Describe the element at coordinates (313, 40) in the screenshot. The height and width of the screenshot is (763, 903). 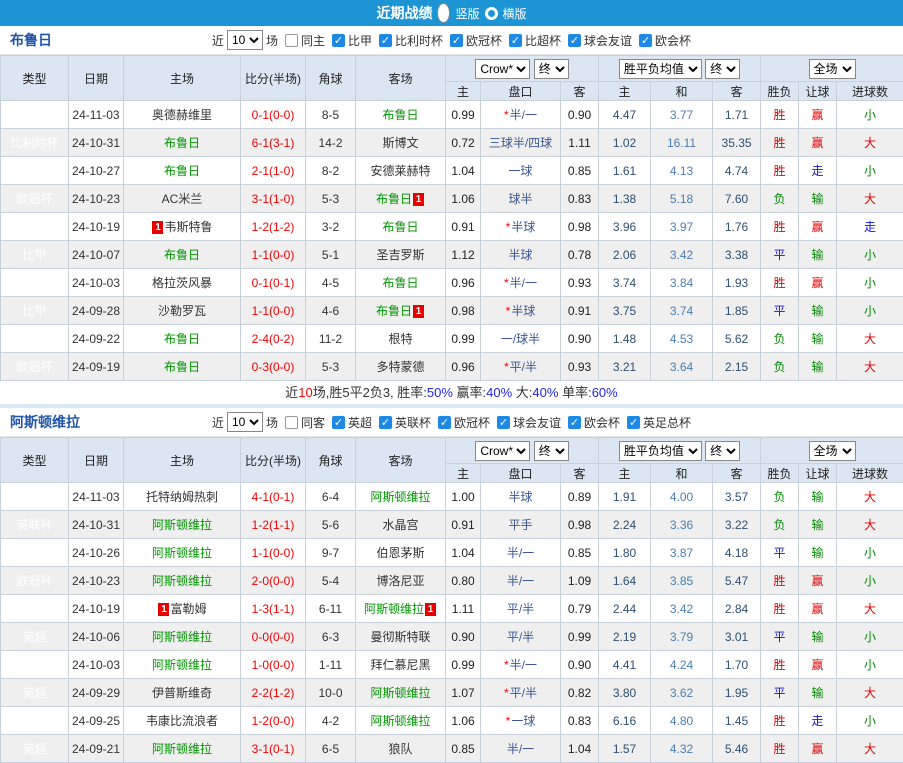
I see `same-venue-label: 同主` at that location.